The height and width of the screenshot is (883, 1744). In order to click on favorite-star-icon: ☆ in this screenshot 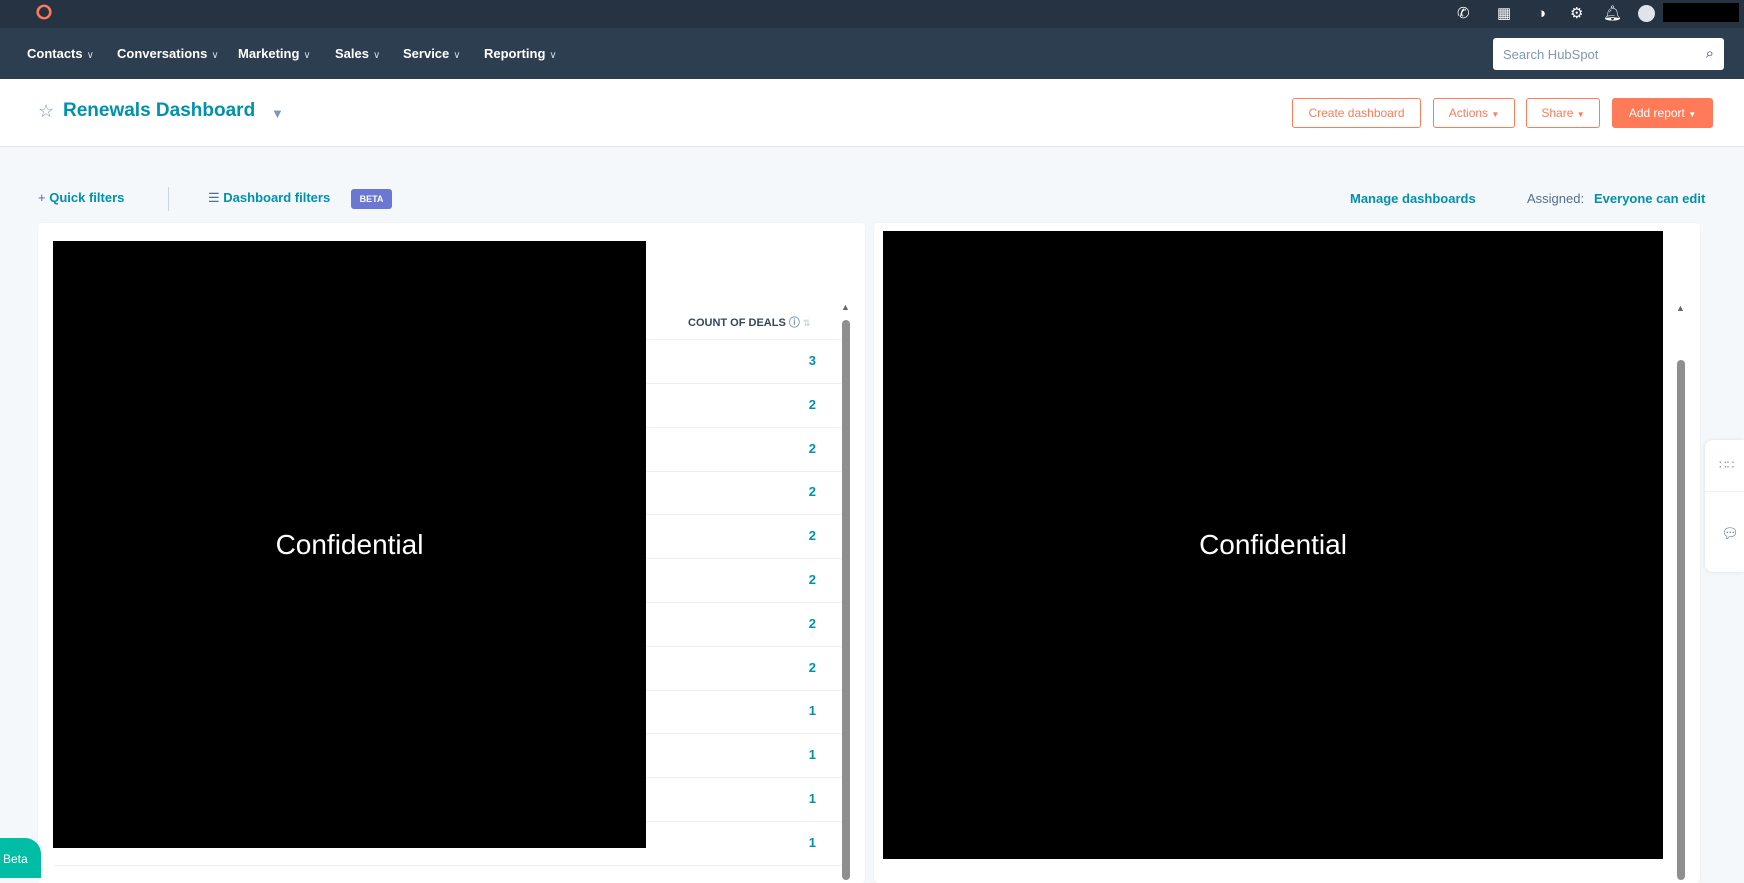, I will do `click(46, 111)`.